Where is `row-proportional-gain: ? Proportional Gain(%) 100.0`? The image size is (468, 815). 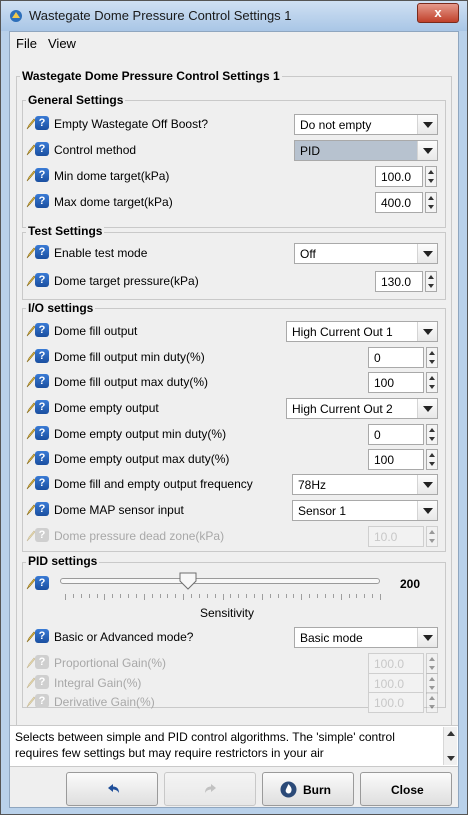
row-proportional-gain: ? Proportional Gain(%) 100.0 is located at coordinates (235, 664).